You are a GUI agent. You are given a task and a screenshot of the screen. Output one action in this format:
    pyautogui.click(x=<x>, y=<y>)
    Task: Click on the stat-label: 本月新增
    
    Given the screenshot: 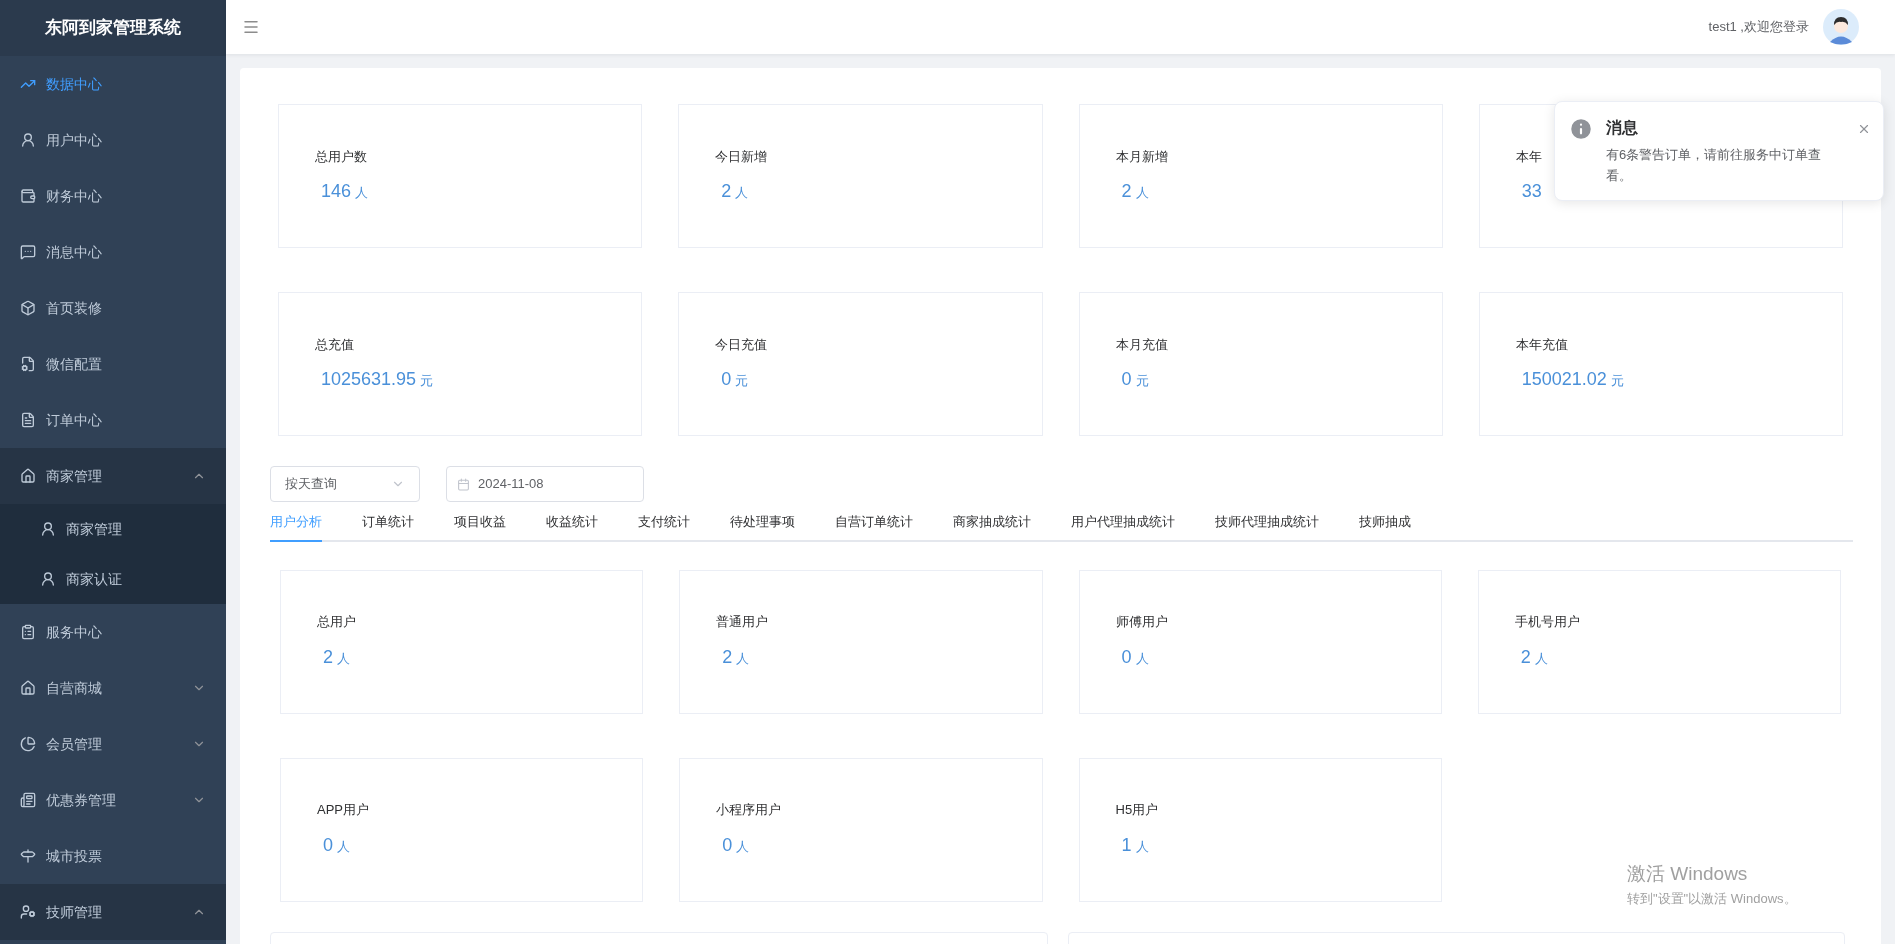 What is the action you would take?
    pyautogui.click(x=1141, y=156)
    